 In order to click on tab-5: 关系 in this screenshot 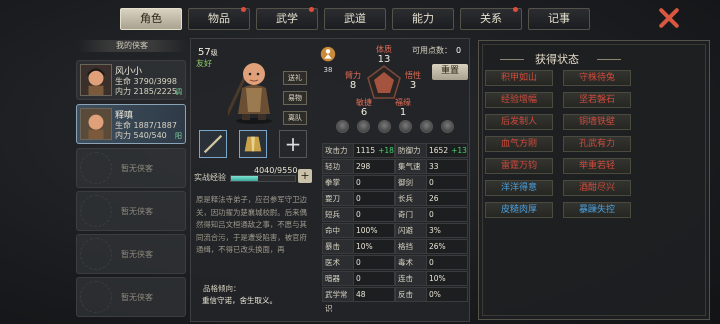, I will do `click(491, 18)`.